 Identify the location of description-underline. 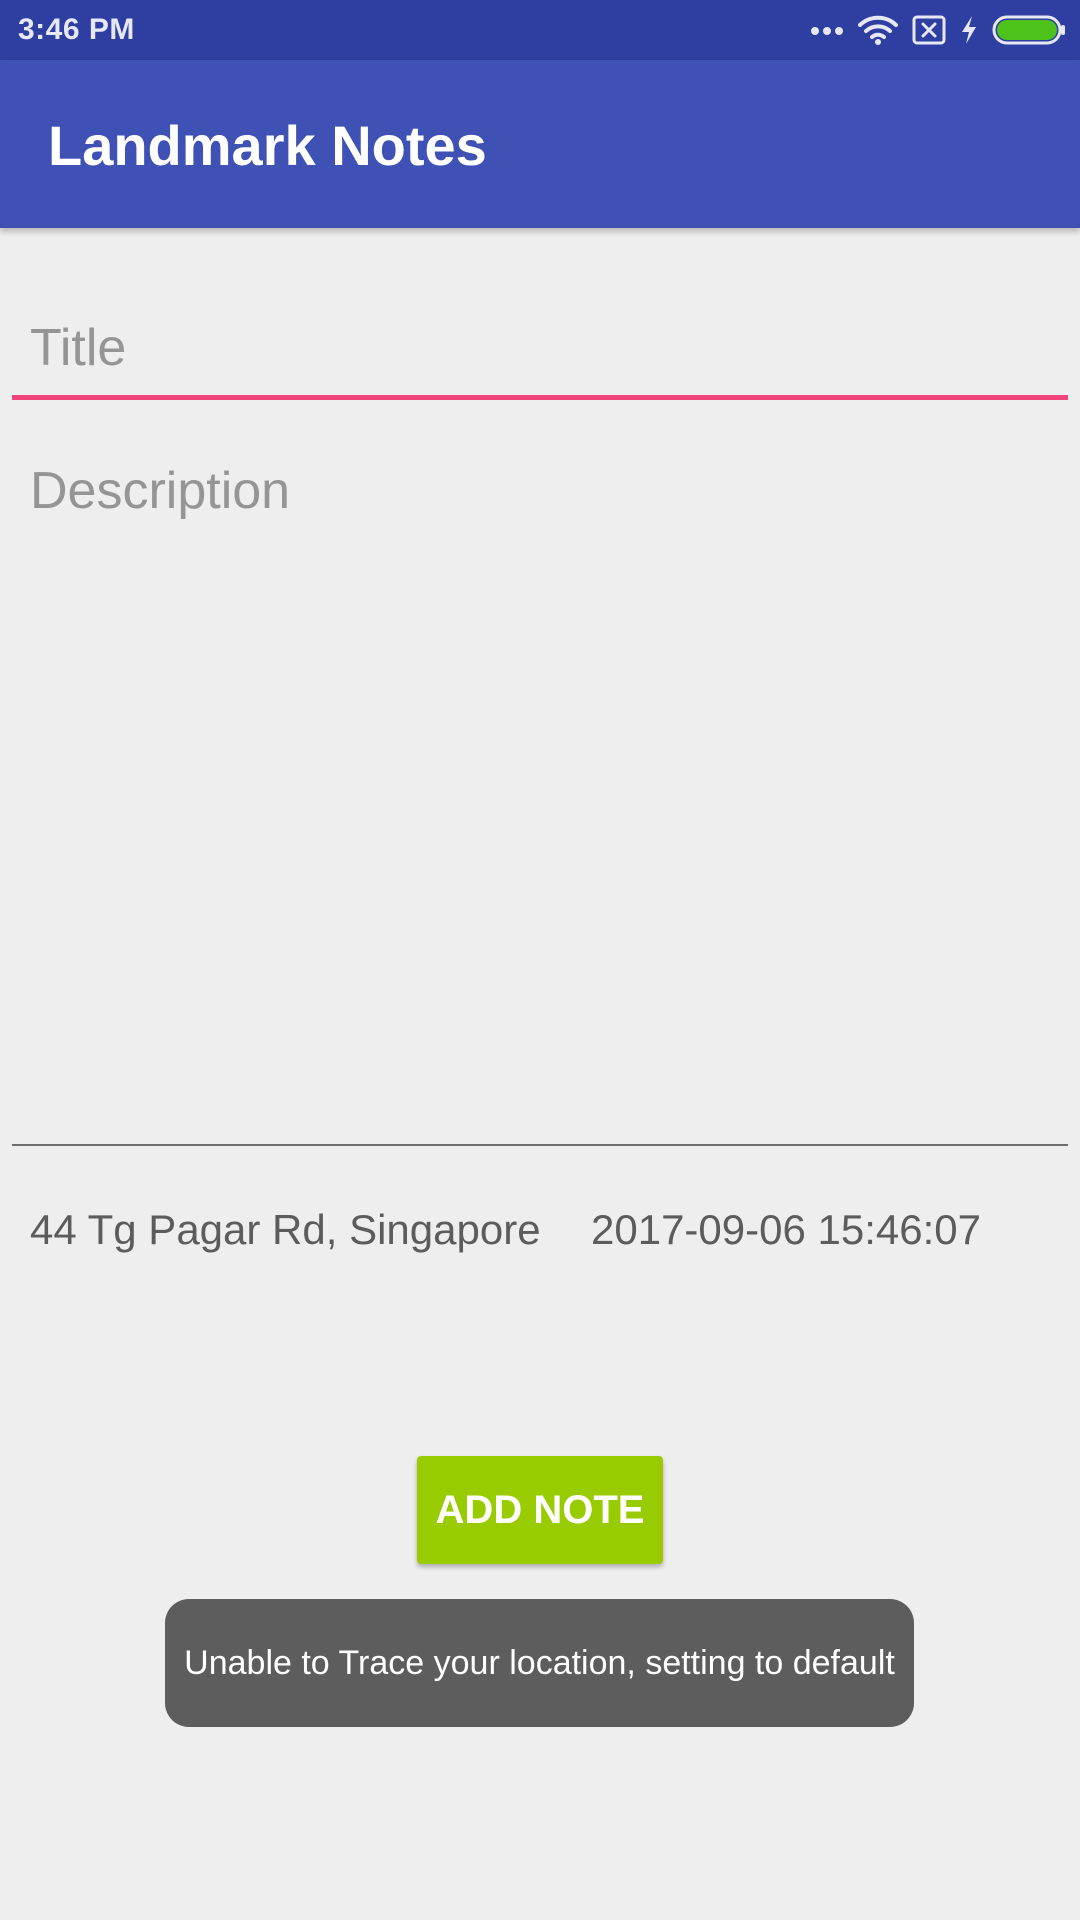
(540, 1145).